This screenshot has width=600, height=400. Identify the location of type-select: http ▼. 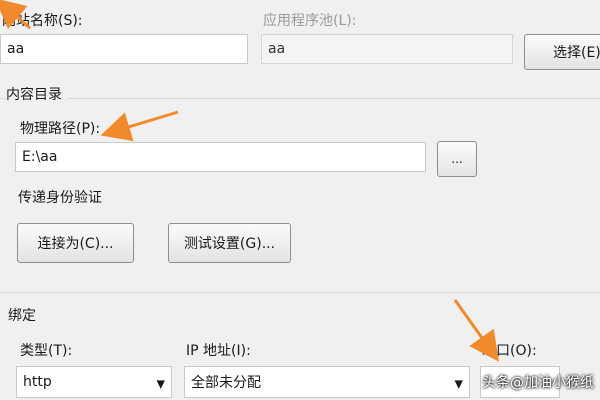
(94, 382).